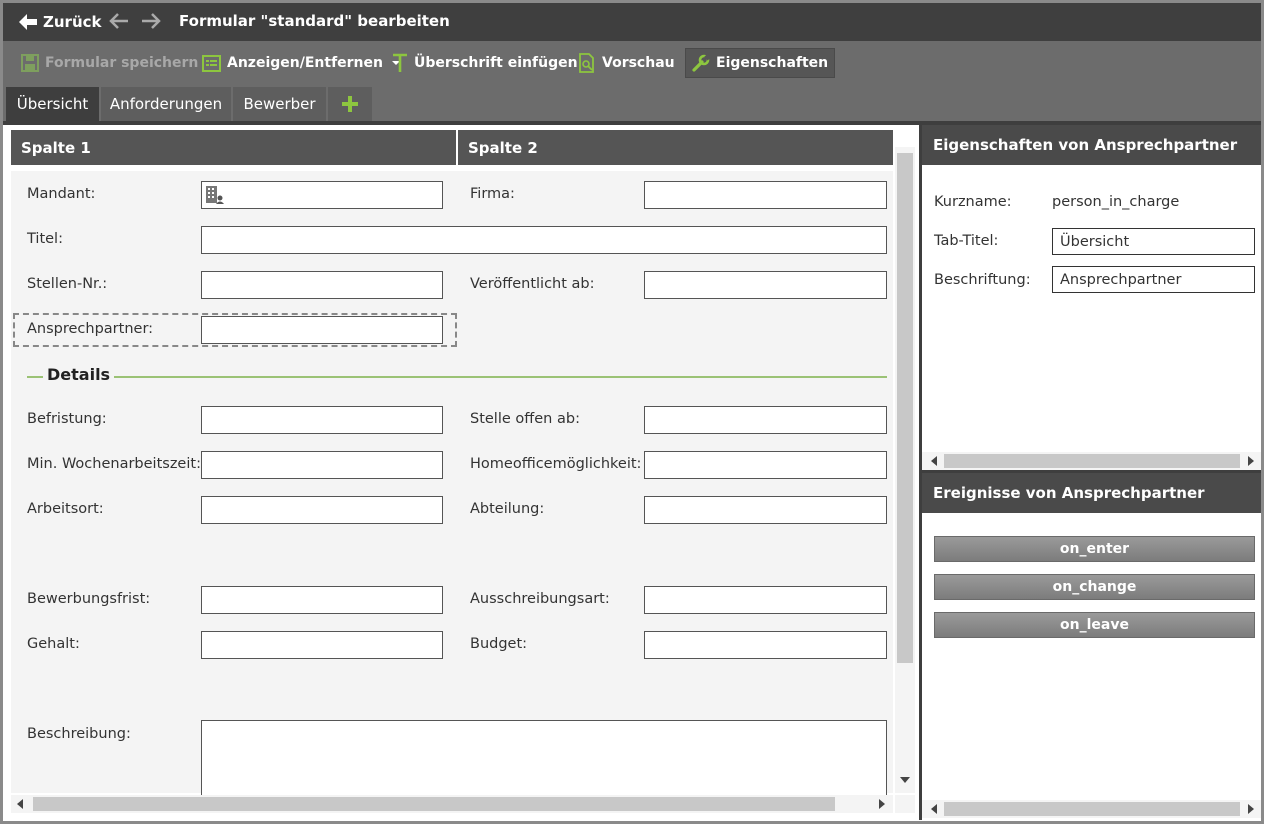 This screenshot has height=824, width=1264. What do you see at coordinates (314, 21) in the screenshot?
I see `window-title: Formular "standard" bearbeiten` at bounding box center [314, 21].